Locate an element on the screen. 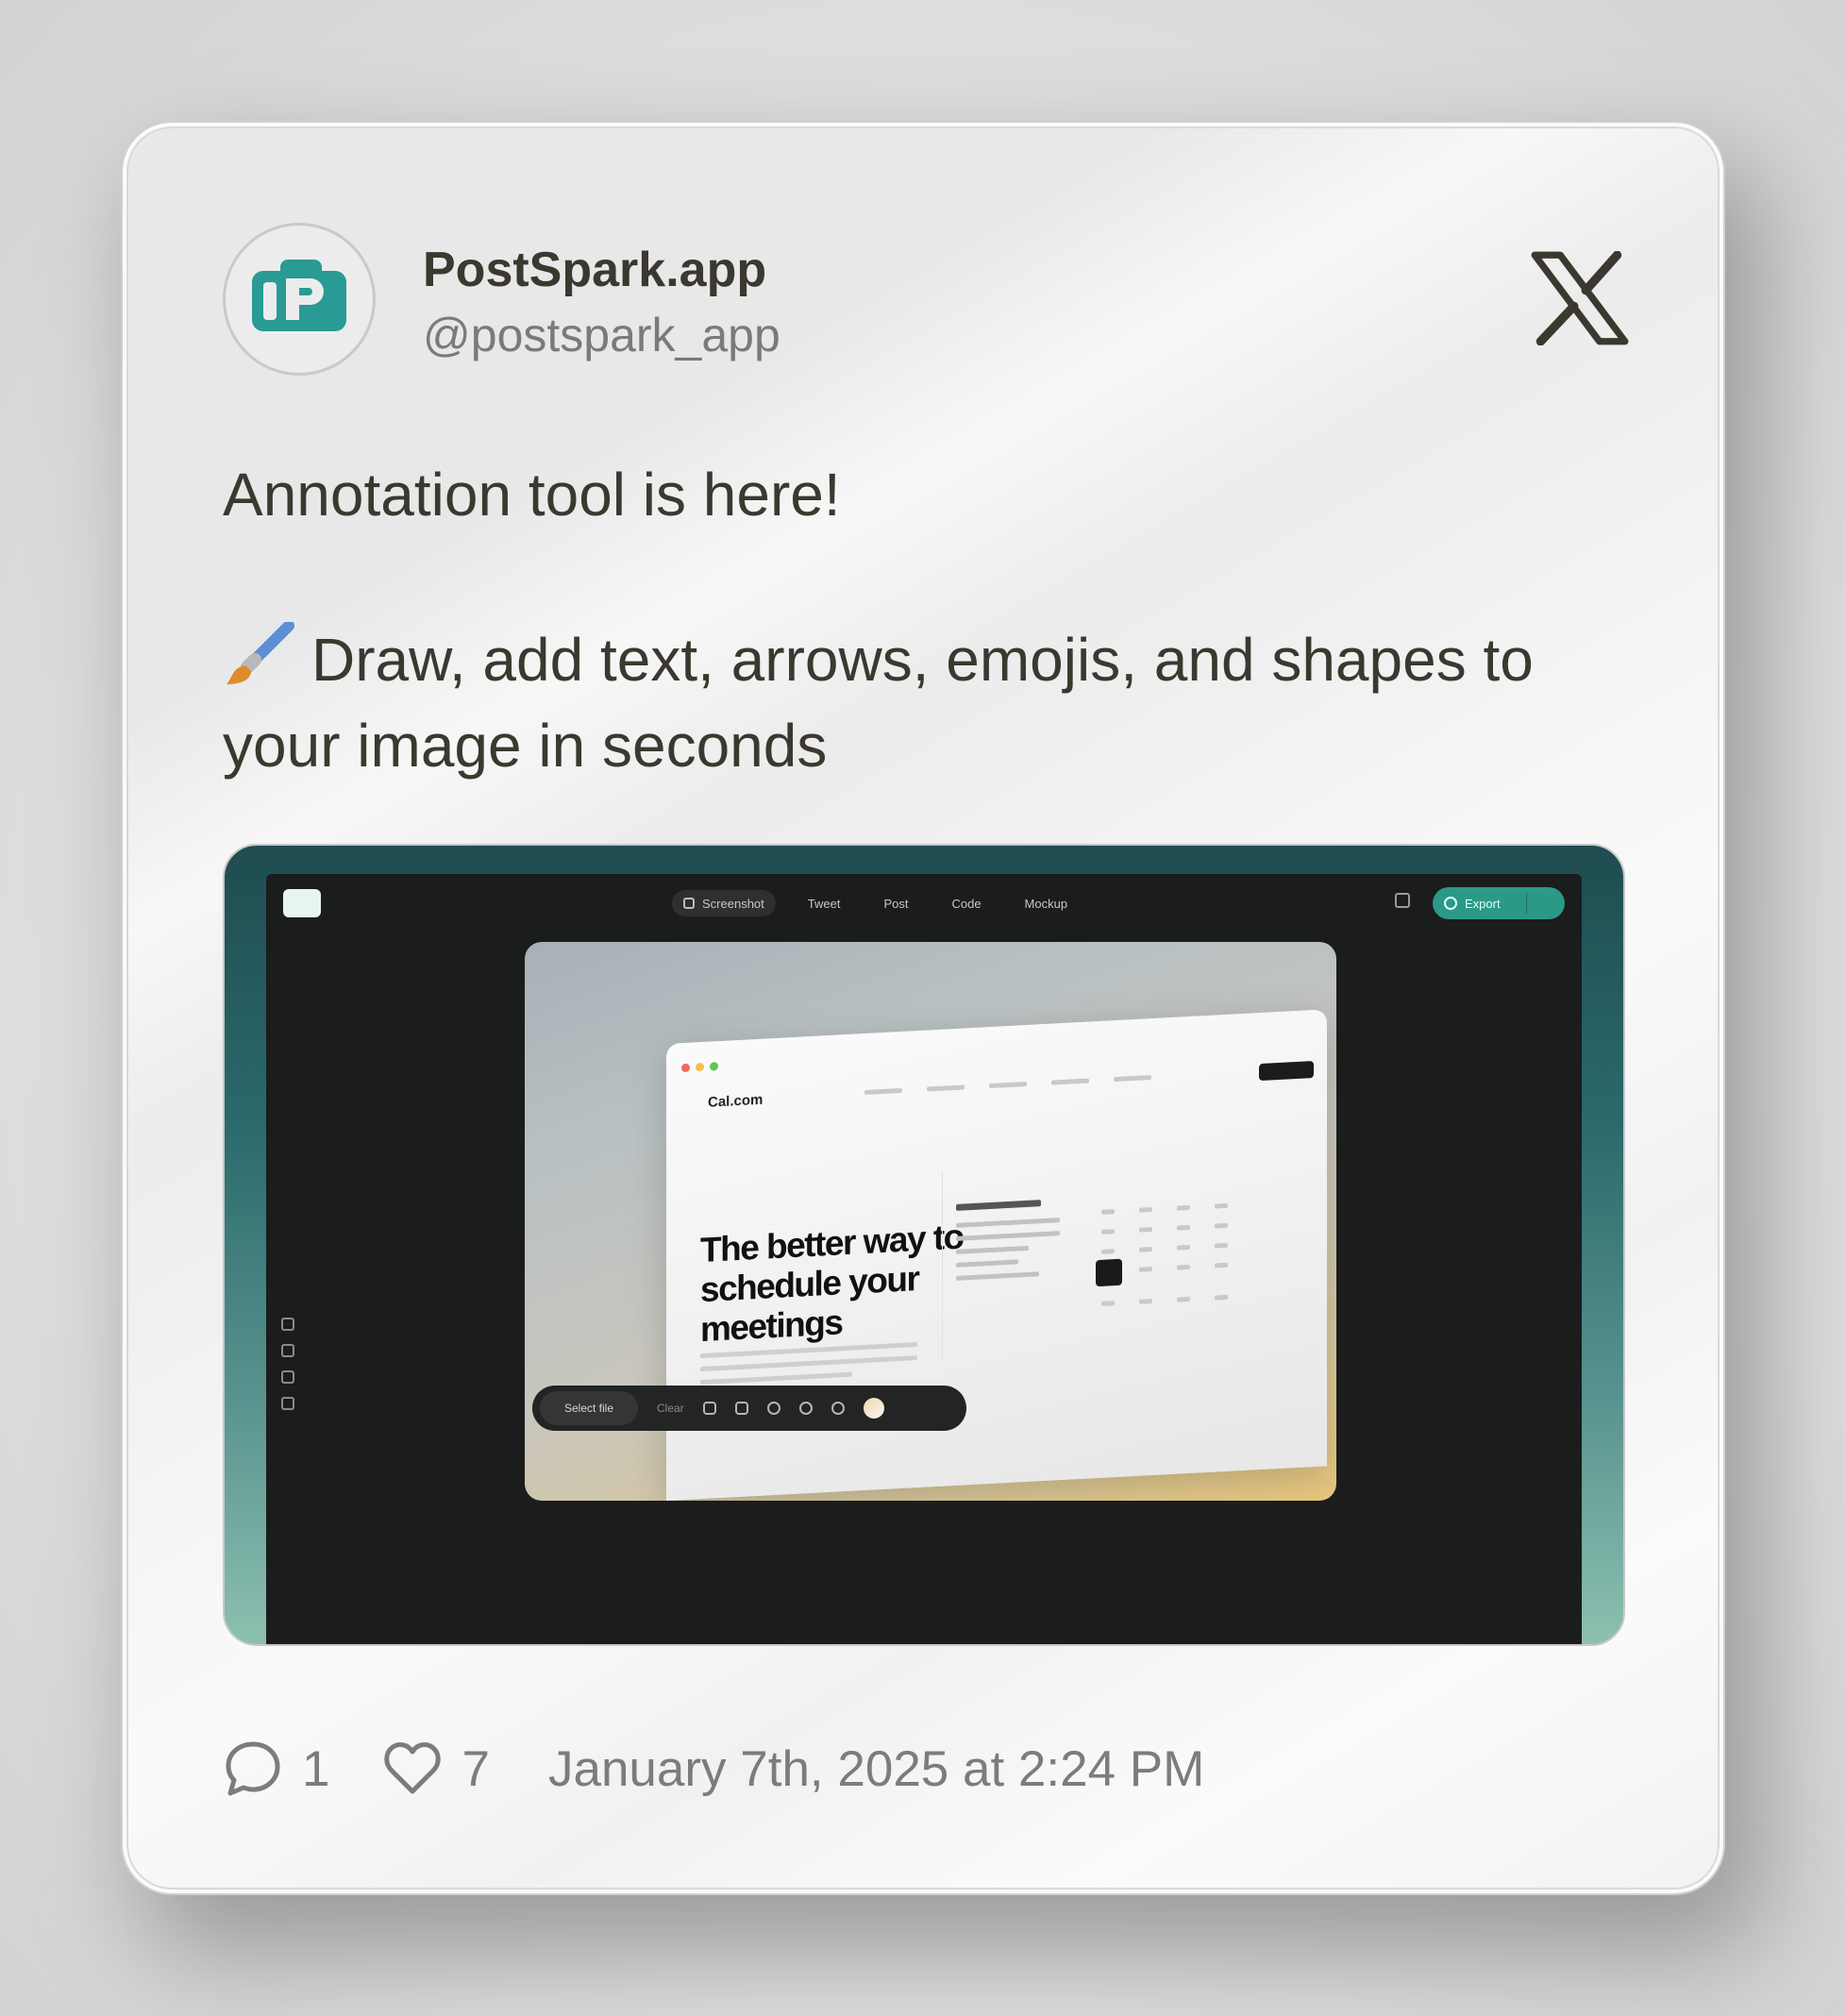 The width and height of the screenshot is (1846, 2016). post-footer: 1 7 January 7th, 2025 at 2:24 PM is located at coordinates (713, 1768).